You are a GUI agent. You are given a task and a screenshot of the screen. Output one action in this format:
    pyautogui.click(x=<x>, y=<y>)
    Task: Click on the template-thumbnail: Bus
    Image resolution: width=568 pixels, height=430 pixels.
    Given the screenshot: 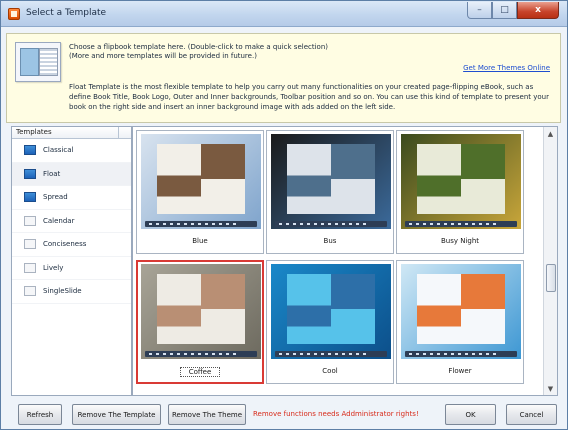 What is the action you would take?
    pyautogui.click(x=330, y=192)
    